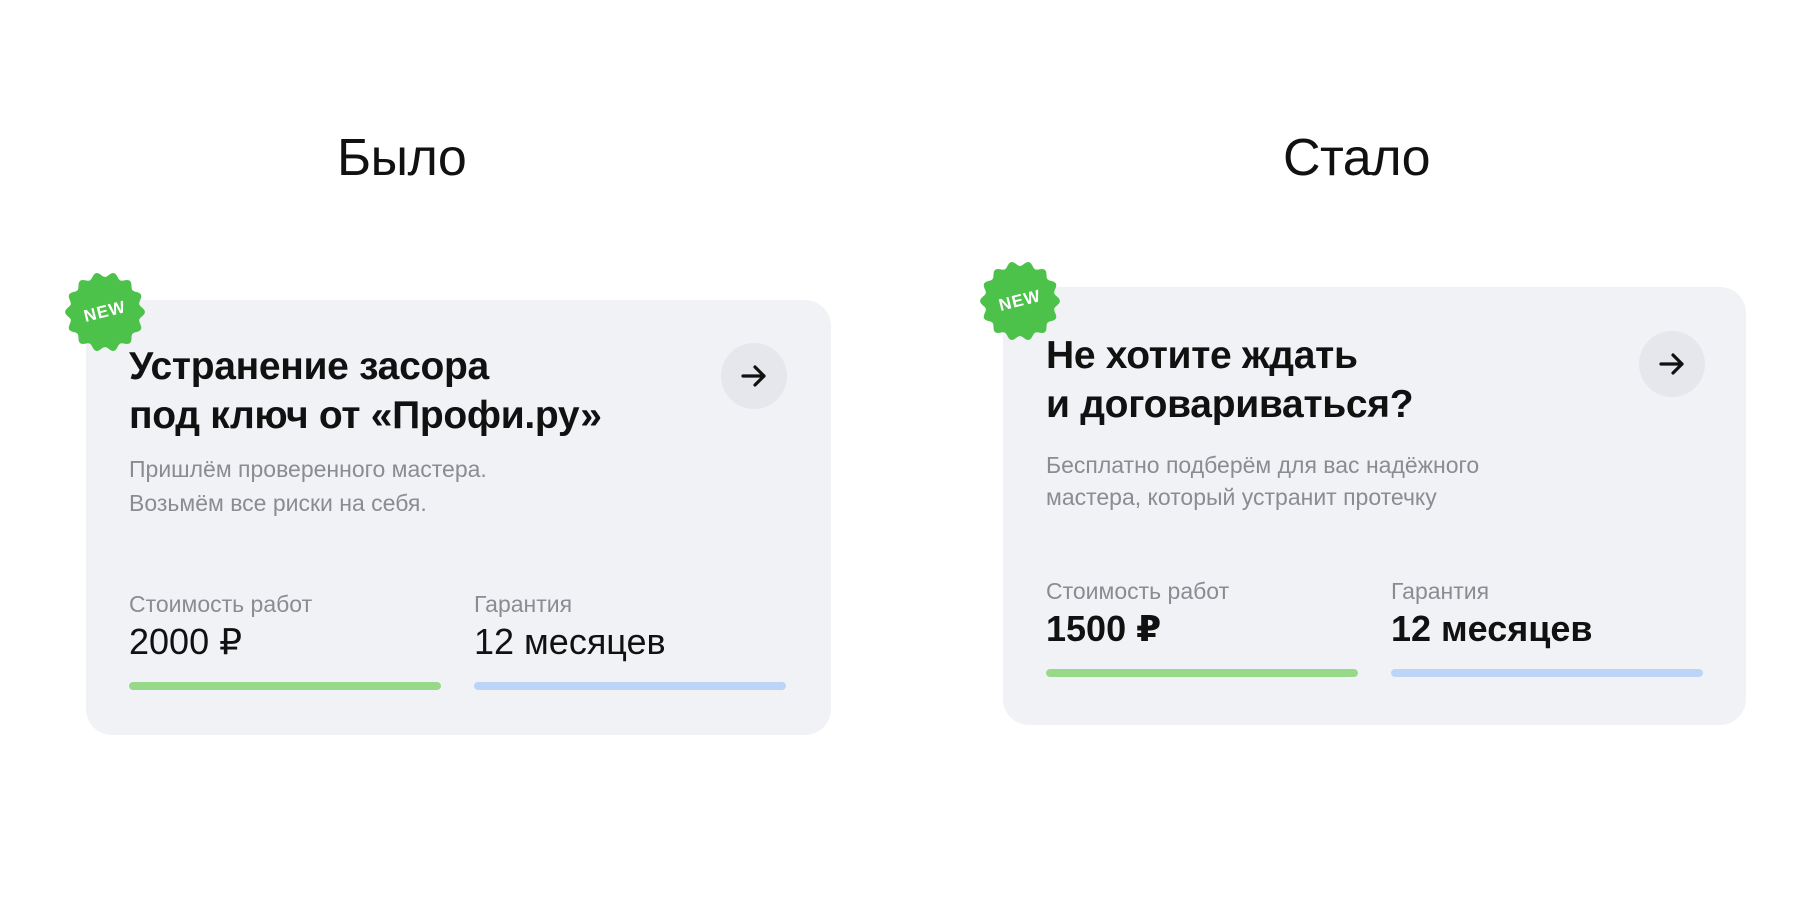 Image resolution: width=1813 pixels, height=897 pixels. Describe the element at coordinates (1357, 158) in the screenshot. I see `heading-after: Стало` at that location.